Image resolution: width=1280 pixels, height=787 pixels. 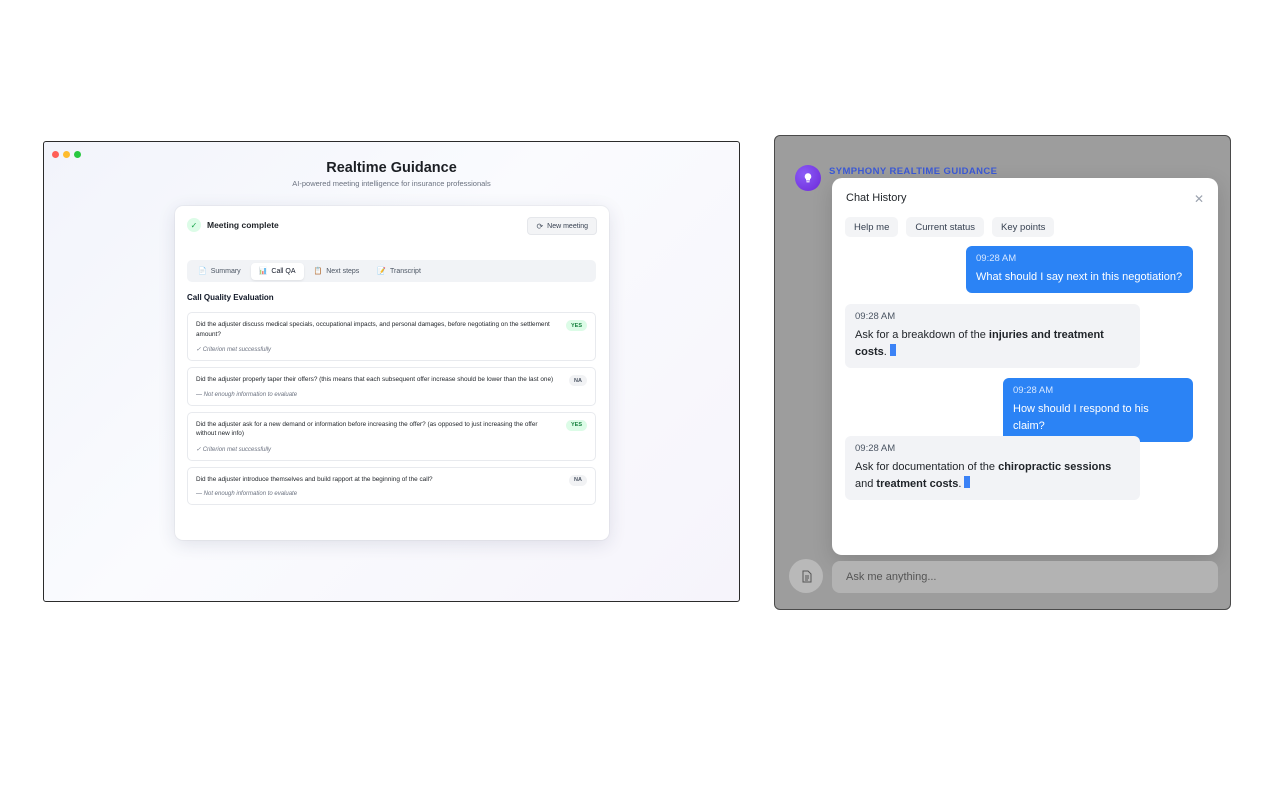 I want to click on app-title: Realtime Guidance, so click(x=391, y=168).